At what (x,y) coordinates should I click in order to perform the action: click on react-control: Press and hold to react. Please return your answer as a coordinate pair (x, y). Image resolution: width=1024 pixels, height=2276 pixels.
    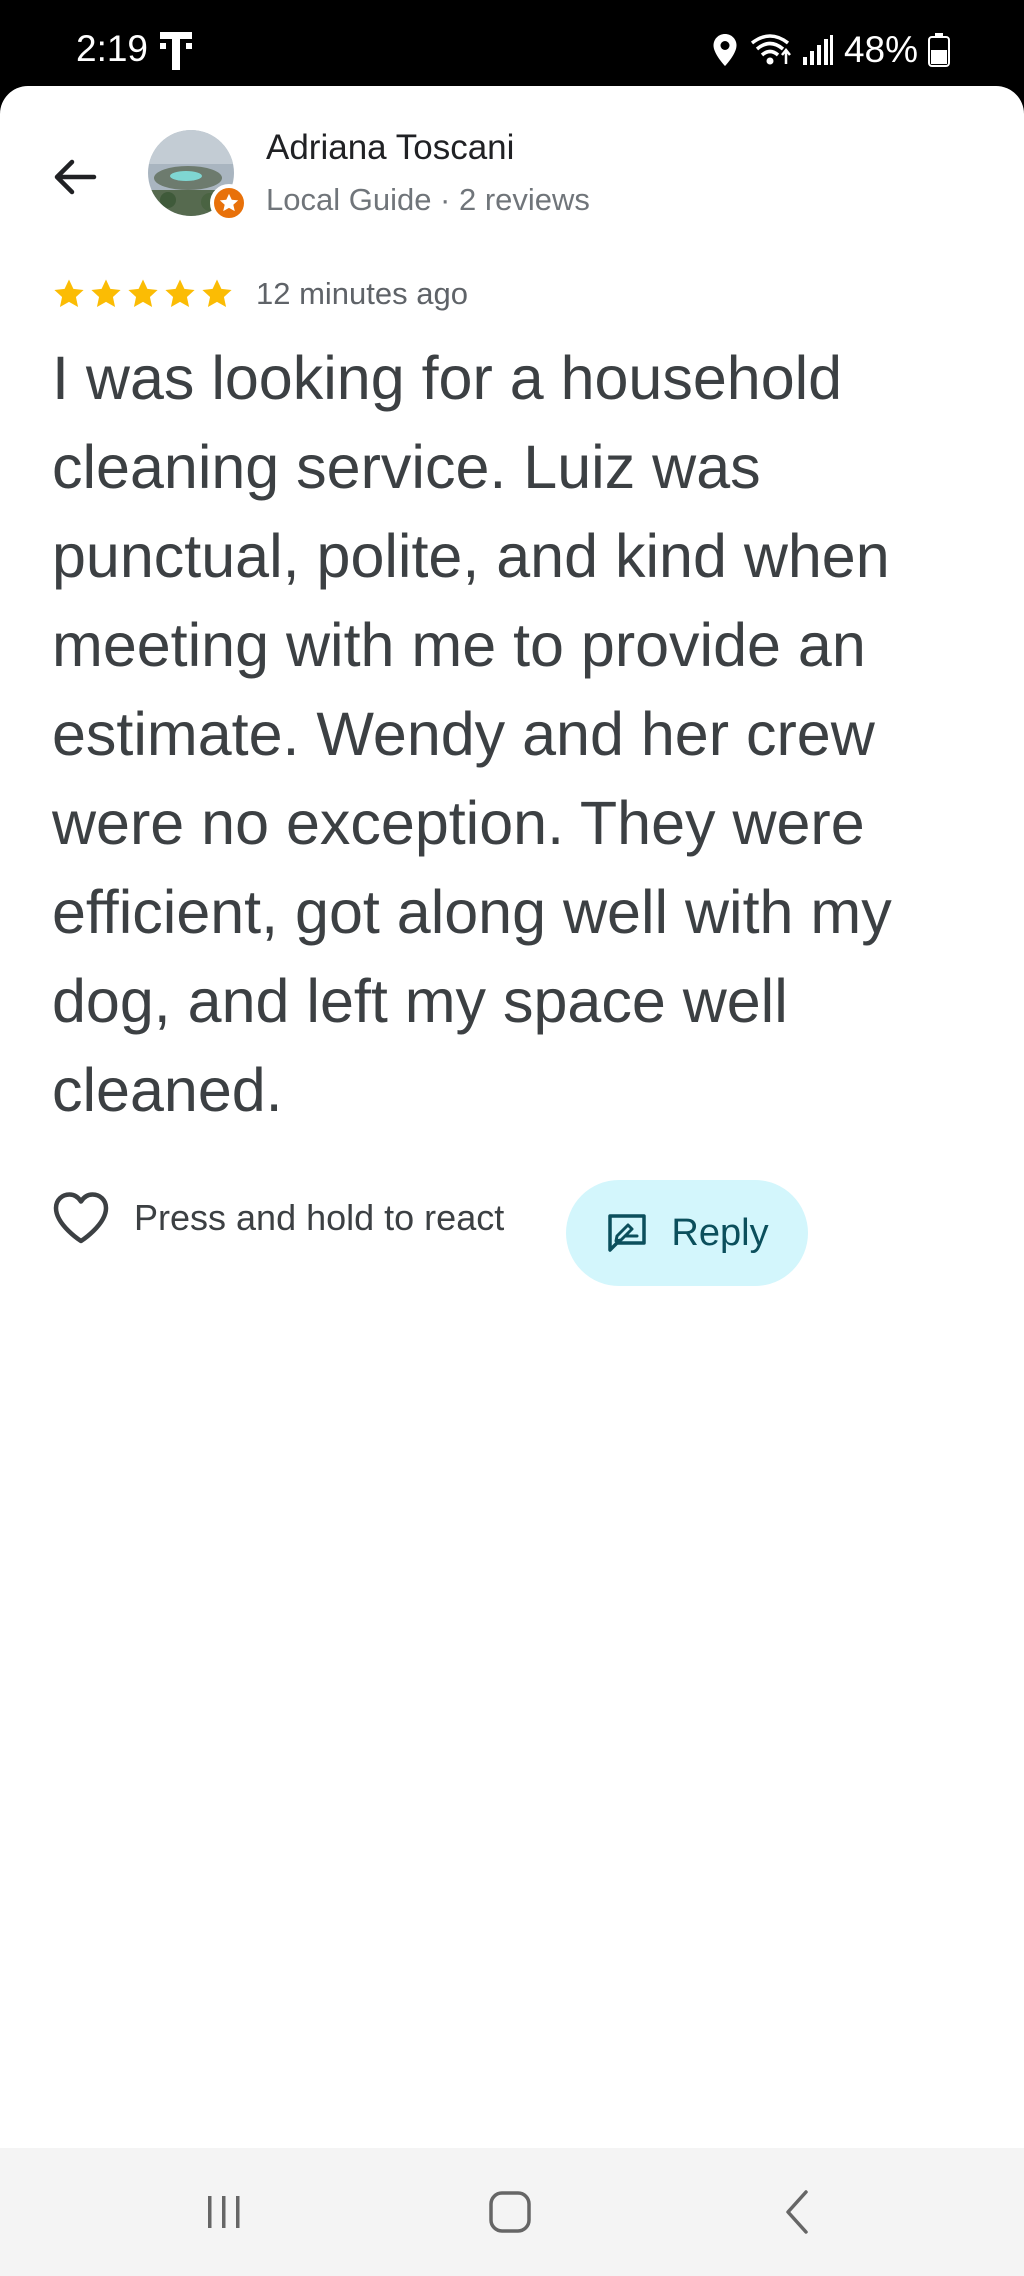
    Looking at the image, I should click on (278, 1218).